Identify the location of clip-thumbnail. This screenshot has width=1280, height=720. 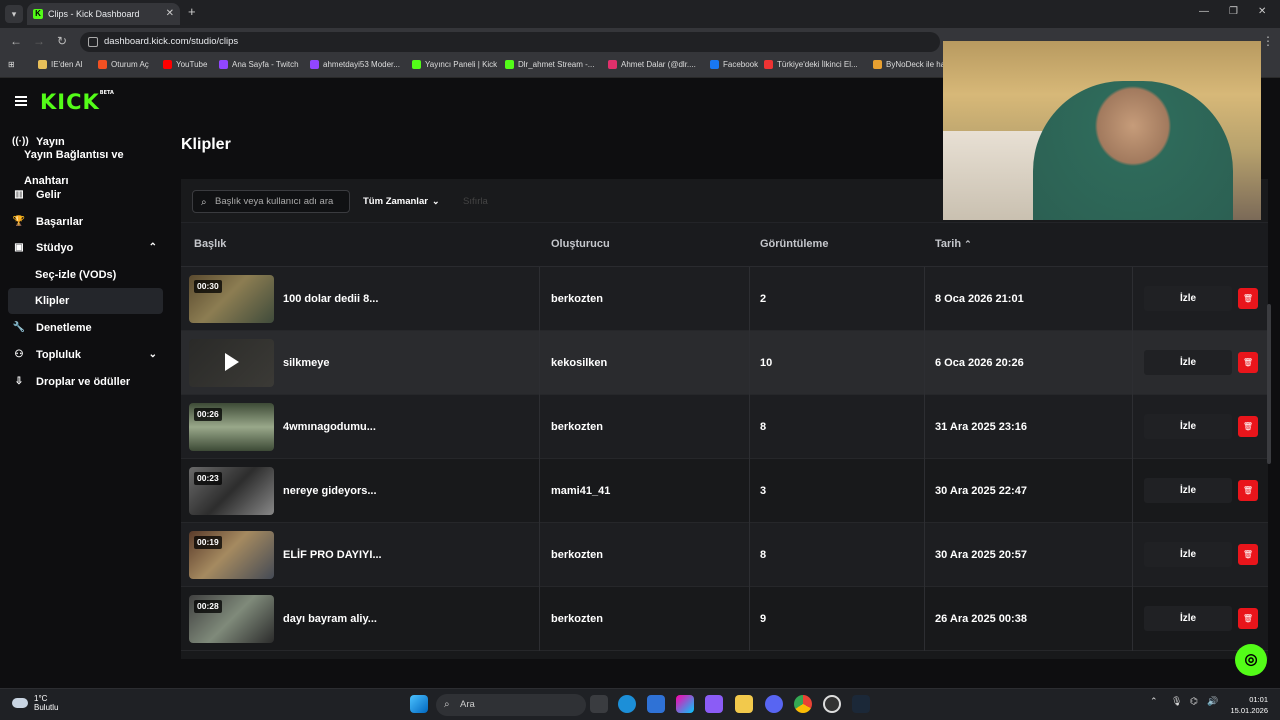
(231, 363).